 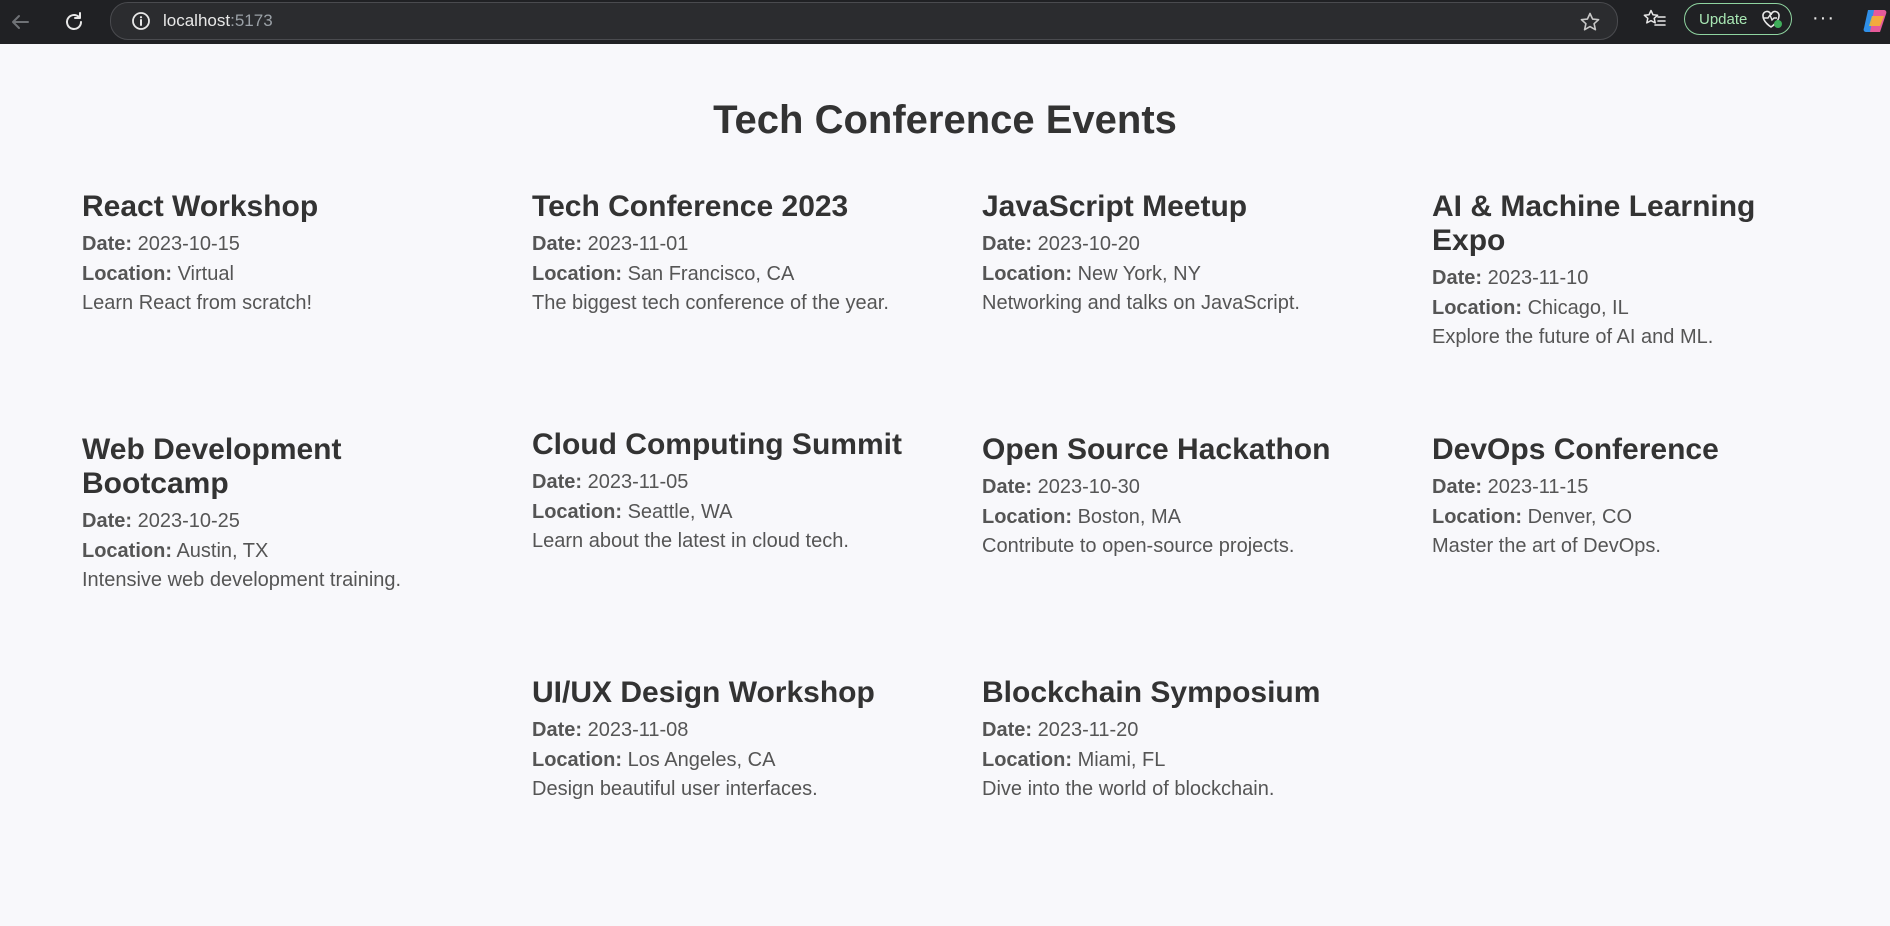 I want to click on event-description: Contribute to open-source projects., so click(x=1138, y=546).